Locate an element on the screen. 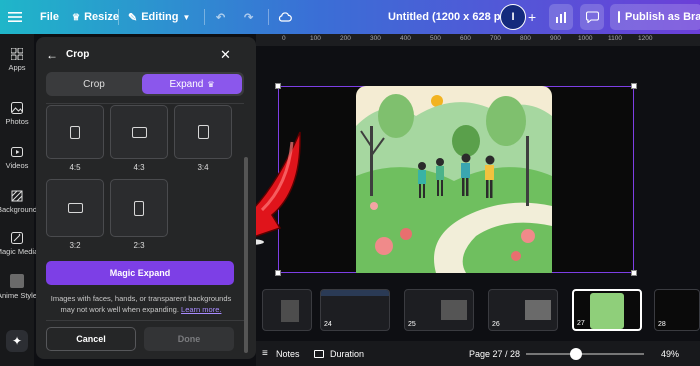 The height and width of the screenshot is (366, 700). resize-label: Resize is located at coordinates (101, 17).